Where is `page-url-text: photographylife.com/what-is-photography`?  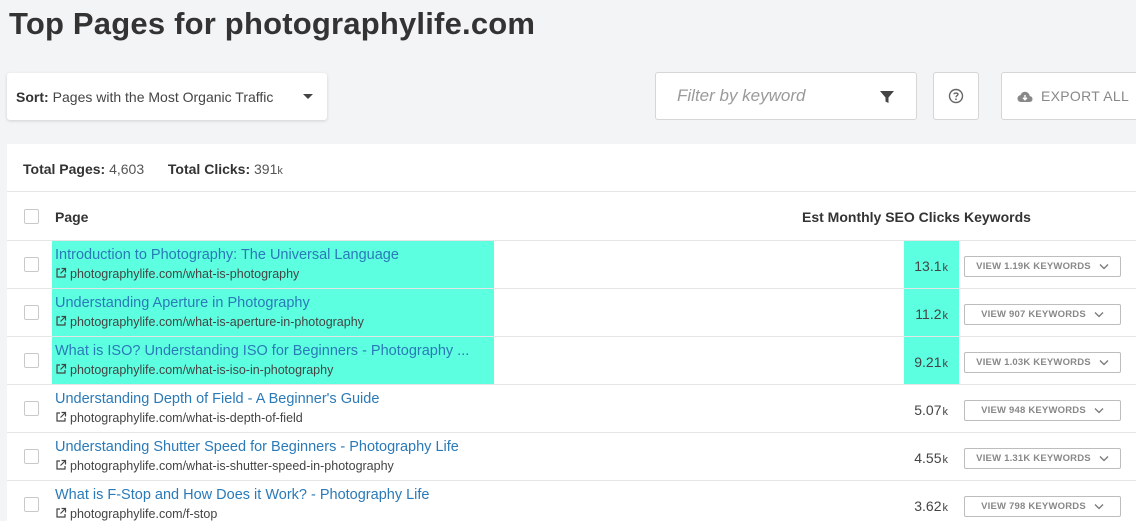
page-url-text: photographylife.com/what-is-photography is located at coordinates (185, 274).